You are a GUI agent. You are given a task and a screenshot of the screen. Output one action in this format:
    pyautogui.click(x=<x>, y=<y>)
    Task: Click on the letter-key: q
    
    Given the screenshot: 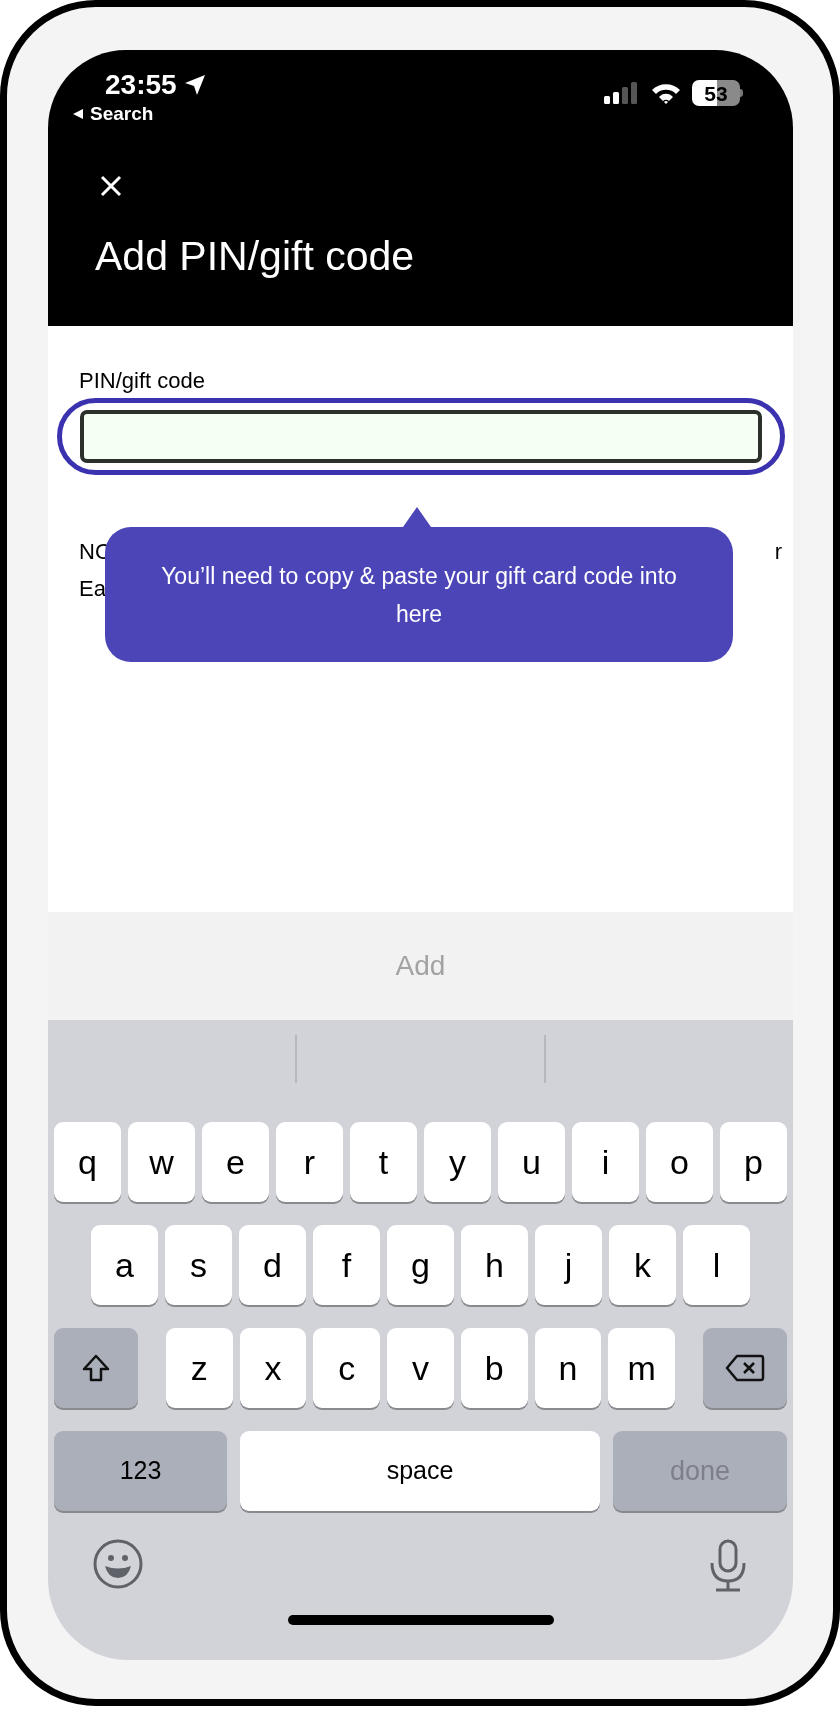 What is the action you would take?
    pyautogui.click(x=87, y=1162)
    